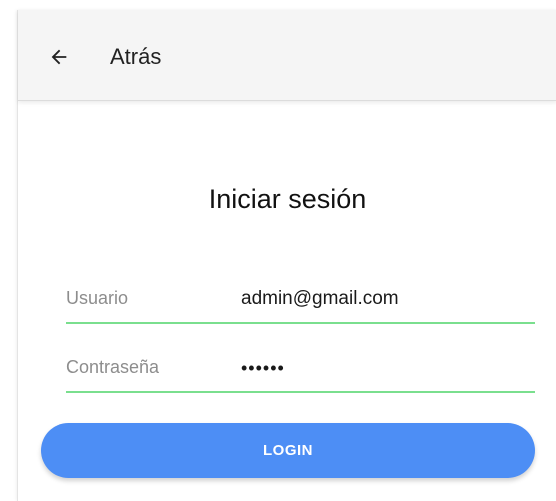  Describe the element at coordinates (288, 450) in the screenshot. I see `login-button: LOGIN` at that location.